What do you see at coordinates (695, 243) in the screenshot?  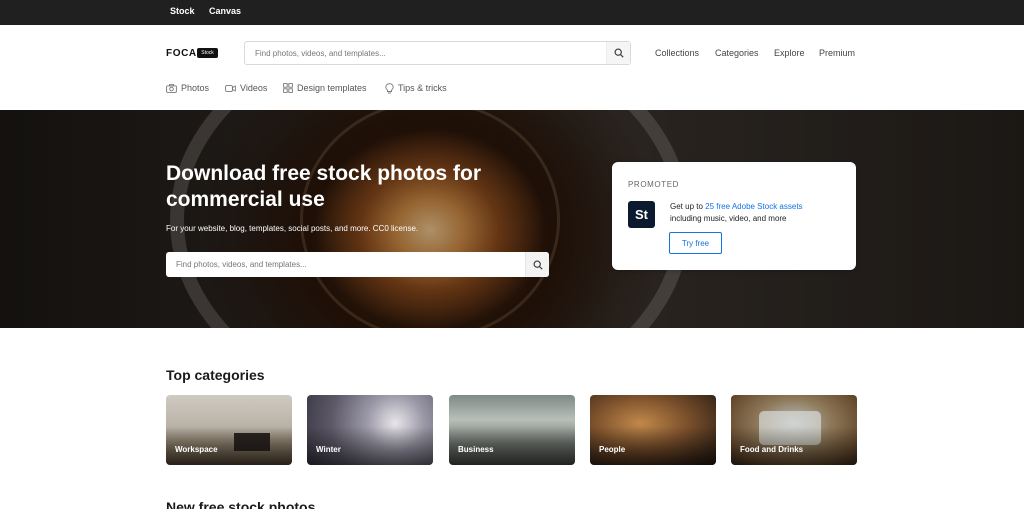 I see `try-free-button: Try free` at bounding box center [695, 243].